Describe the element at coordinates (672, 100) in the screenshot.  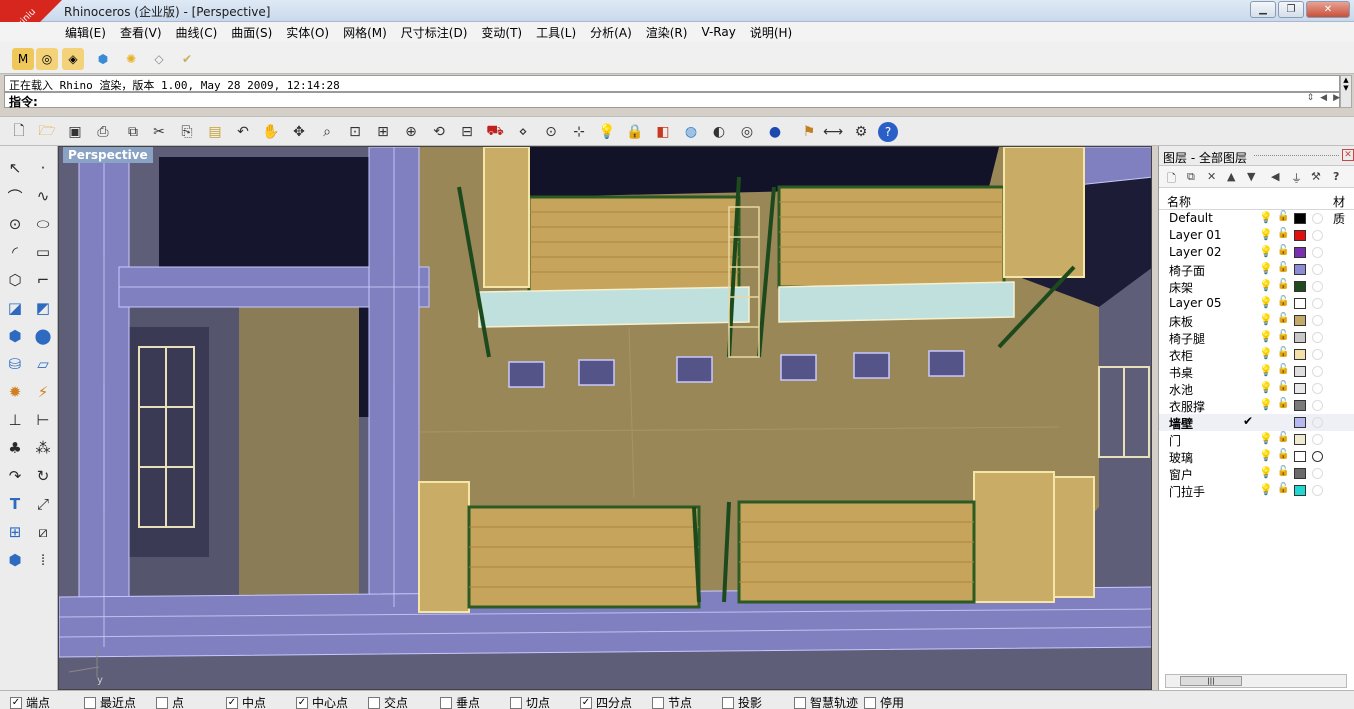
I see `command-line: 指令:` at that location.